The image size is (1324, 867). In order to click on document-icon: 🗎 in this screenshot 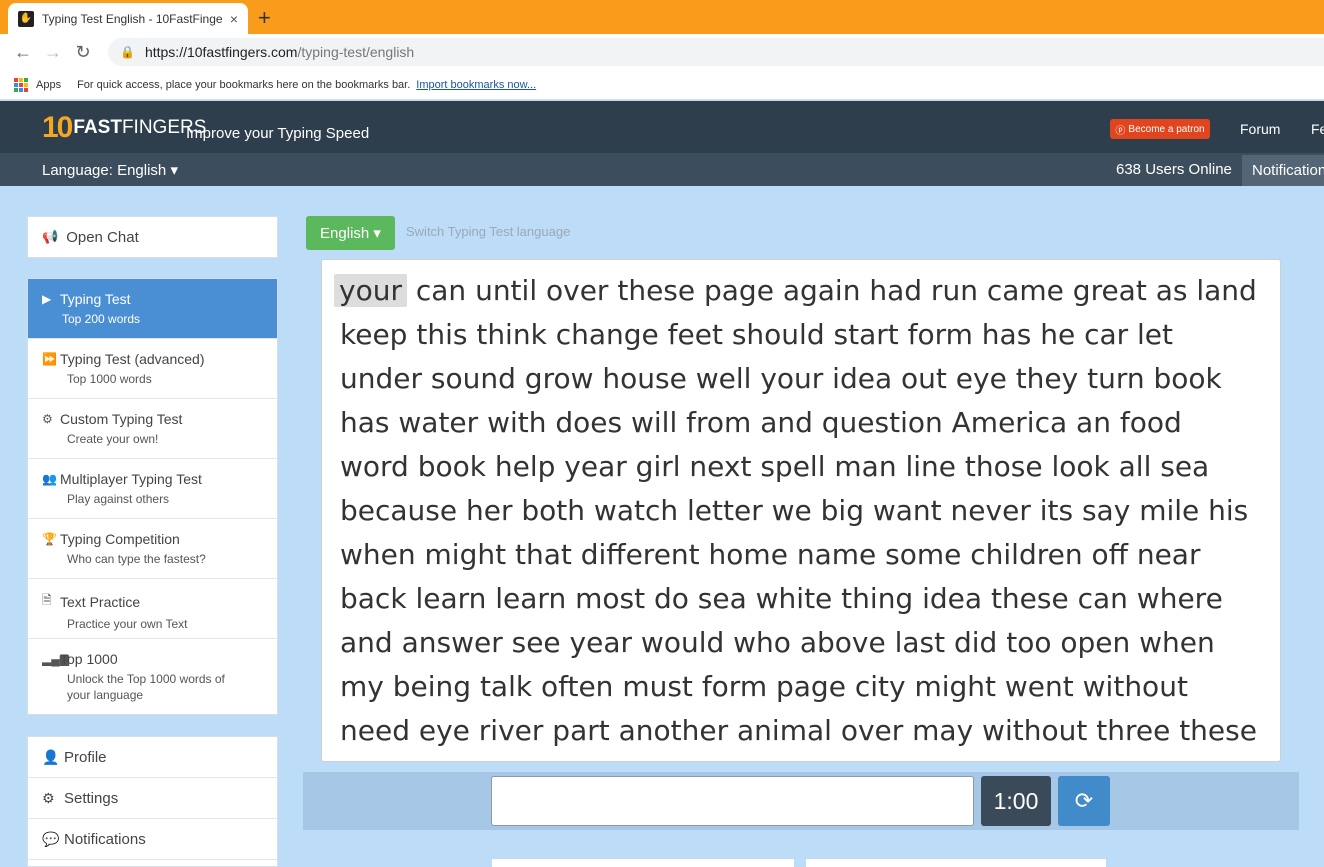, I will do `click(47, 600)`.